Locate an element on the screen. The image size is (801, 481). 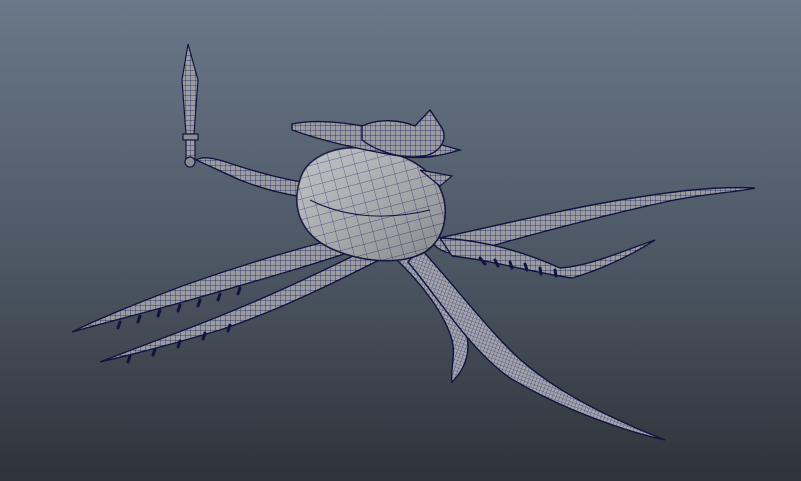
sword-guard is located at coordinates (190, 137).